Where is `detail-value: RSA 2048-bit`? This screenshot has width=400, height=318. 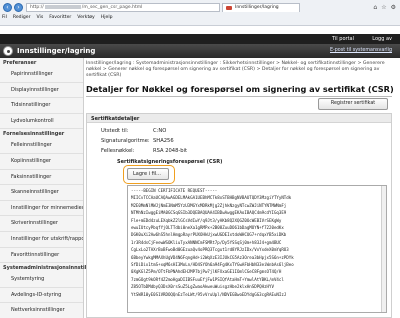
detail-value: RSA 2048-bit is located at coordinates (170, 151).